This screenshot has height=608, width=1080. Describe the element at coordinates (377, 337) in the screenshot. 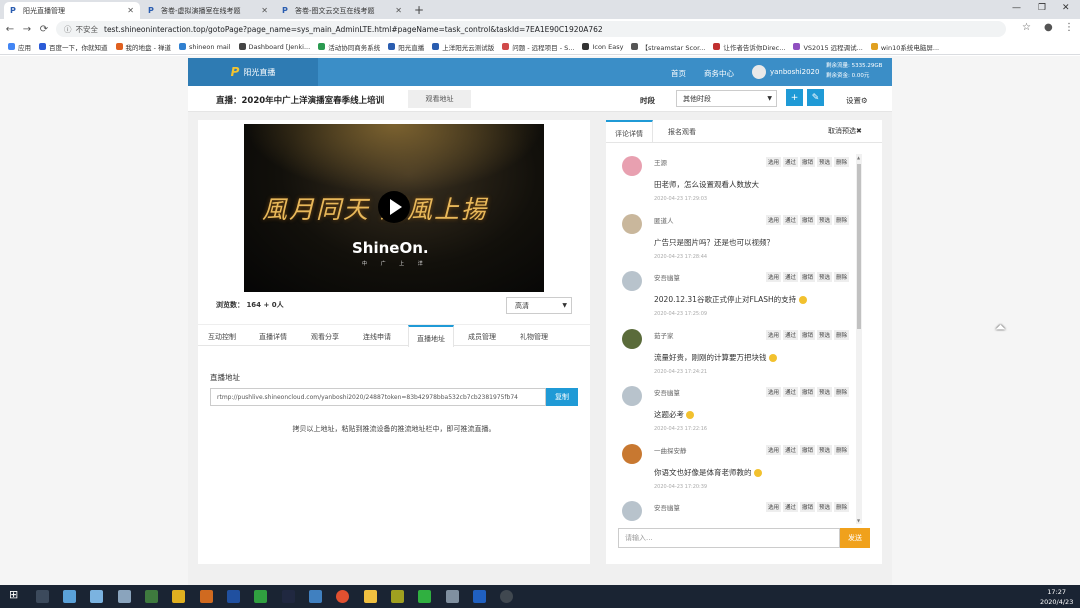

I see `tab-connect-requests: 连线申请` at that location.